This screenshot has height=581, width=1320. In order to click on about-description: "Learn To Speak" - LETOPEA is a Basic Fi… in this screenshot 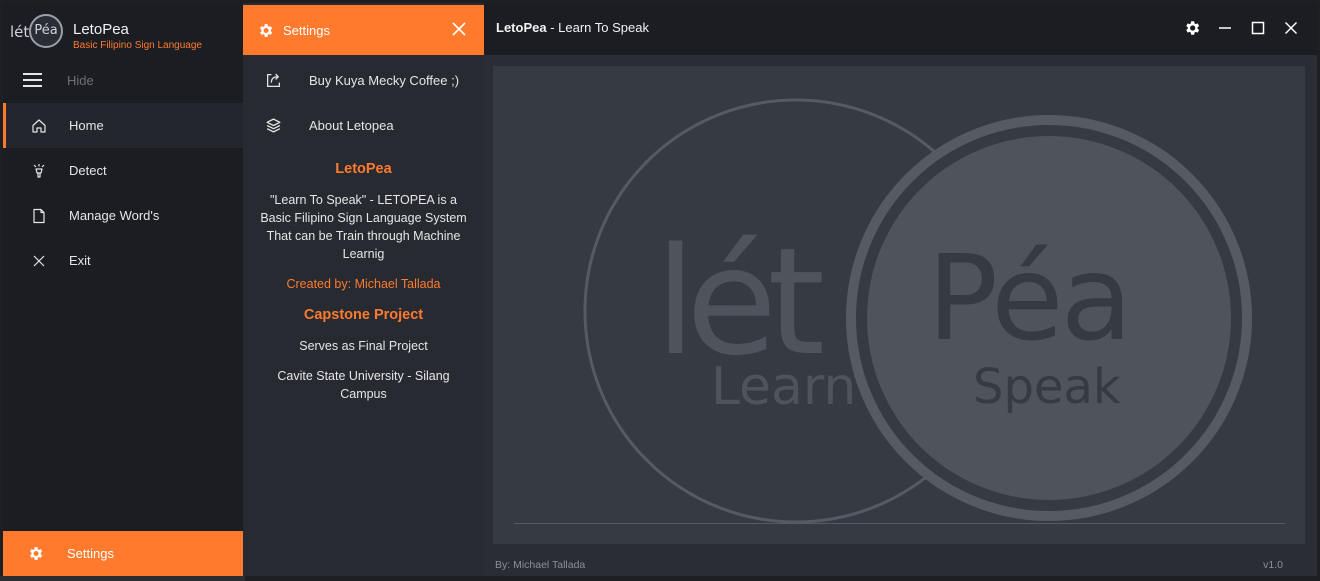, I will do `click(363, 227)`.